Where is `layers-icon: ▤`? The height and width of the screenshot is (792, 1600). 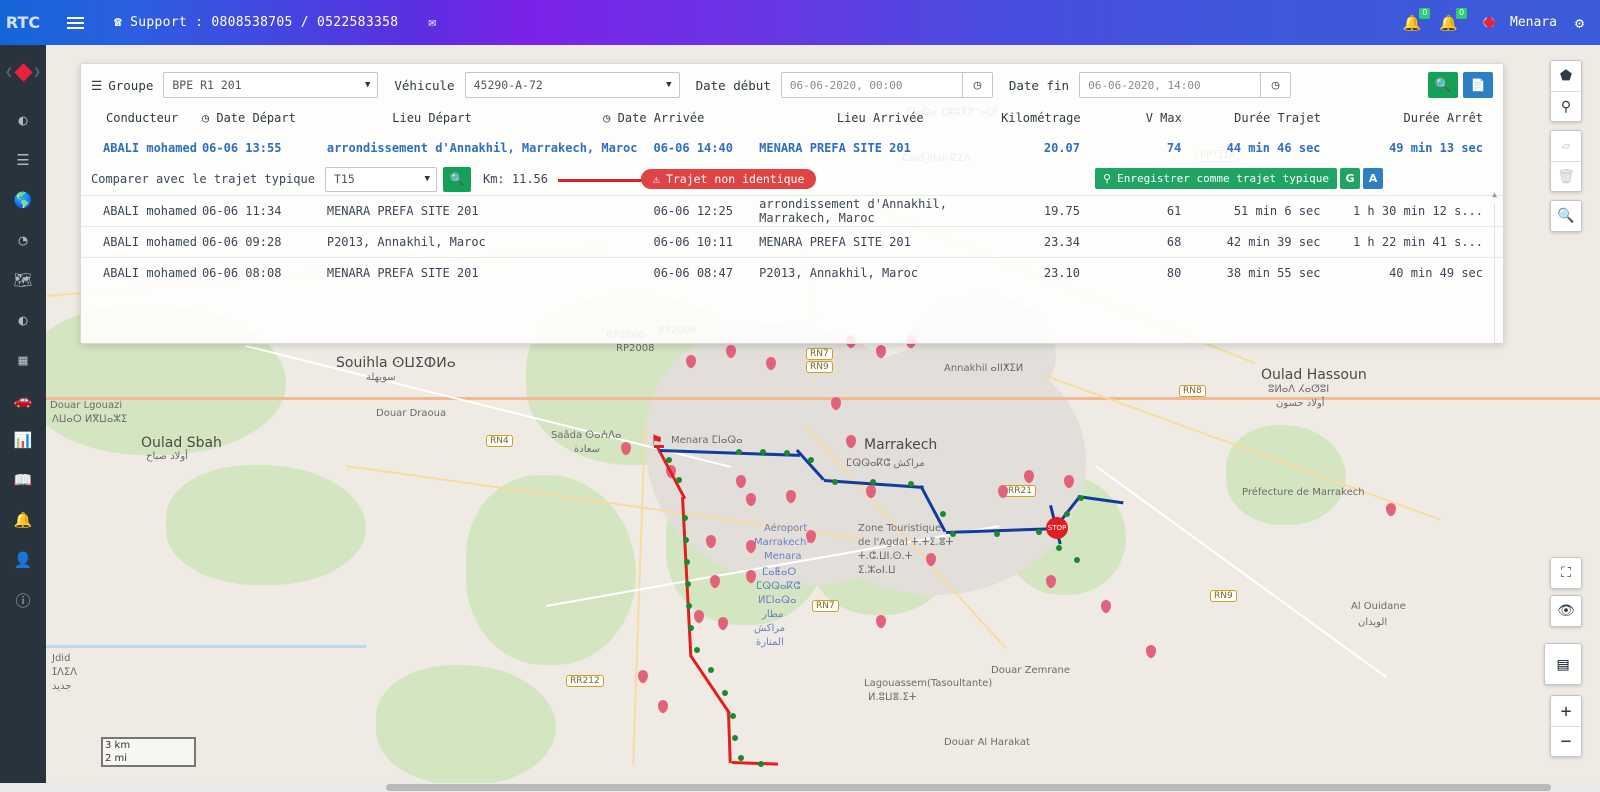 layers-icon: ▤ is located at coordinates (1563, 664).